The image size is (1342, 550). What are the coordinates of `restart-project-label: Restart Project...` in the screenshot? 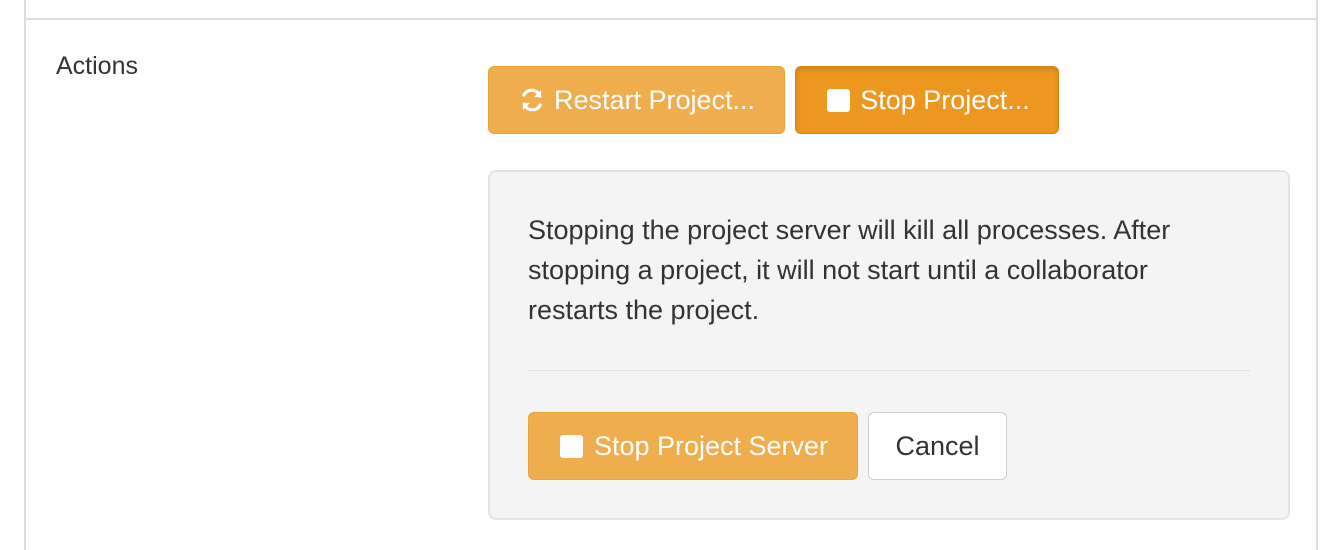 It's located at (654, 99).